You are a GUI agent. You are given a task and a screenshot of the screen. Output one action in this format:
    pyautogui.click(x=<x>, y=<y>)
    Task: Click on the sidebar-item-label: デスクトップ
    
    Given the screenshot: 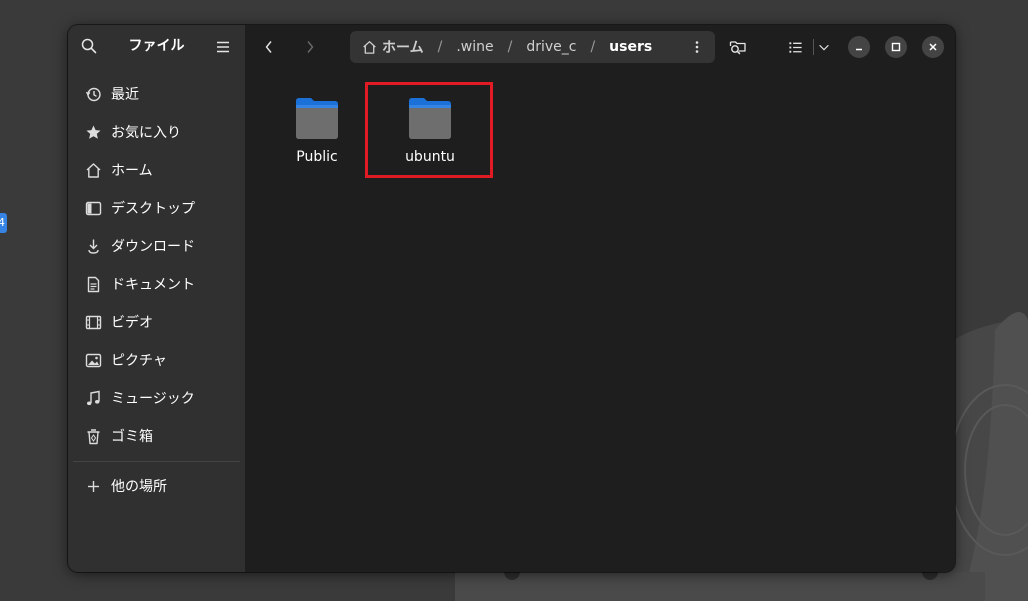 What is the action you would take?
    pyautogui.click(x=153, y=209)
    